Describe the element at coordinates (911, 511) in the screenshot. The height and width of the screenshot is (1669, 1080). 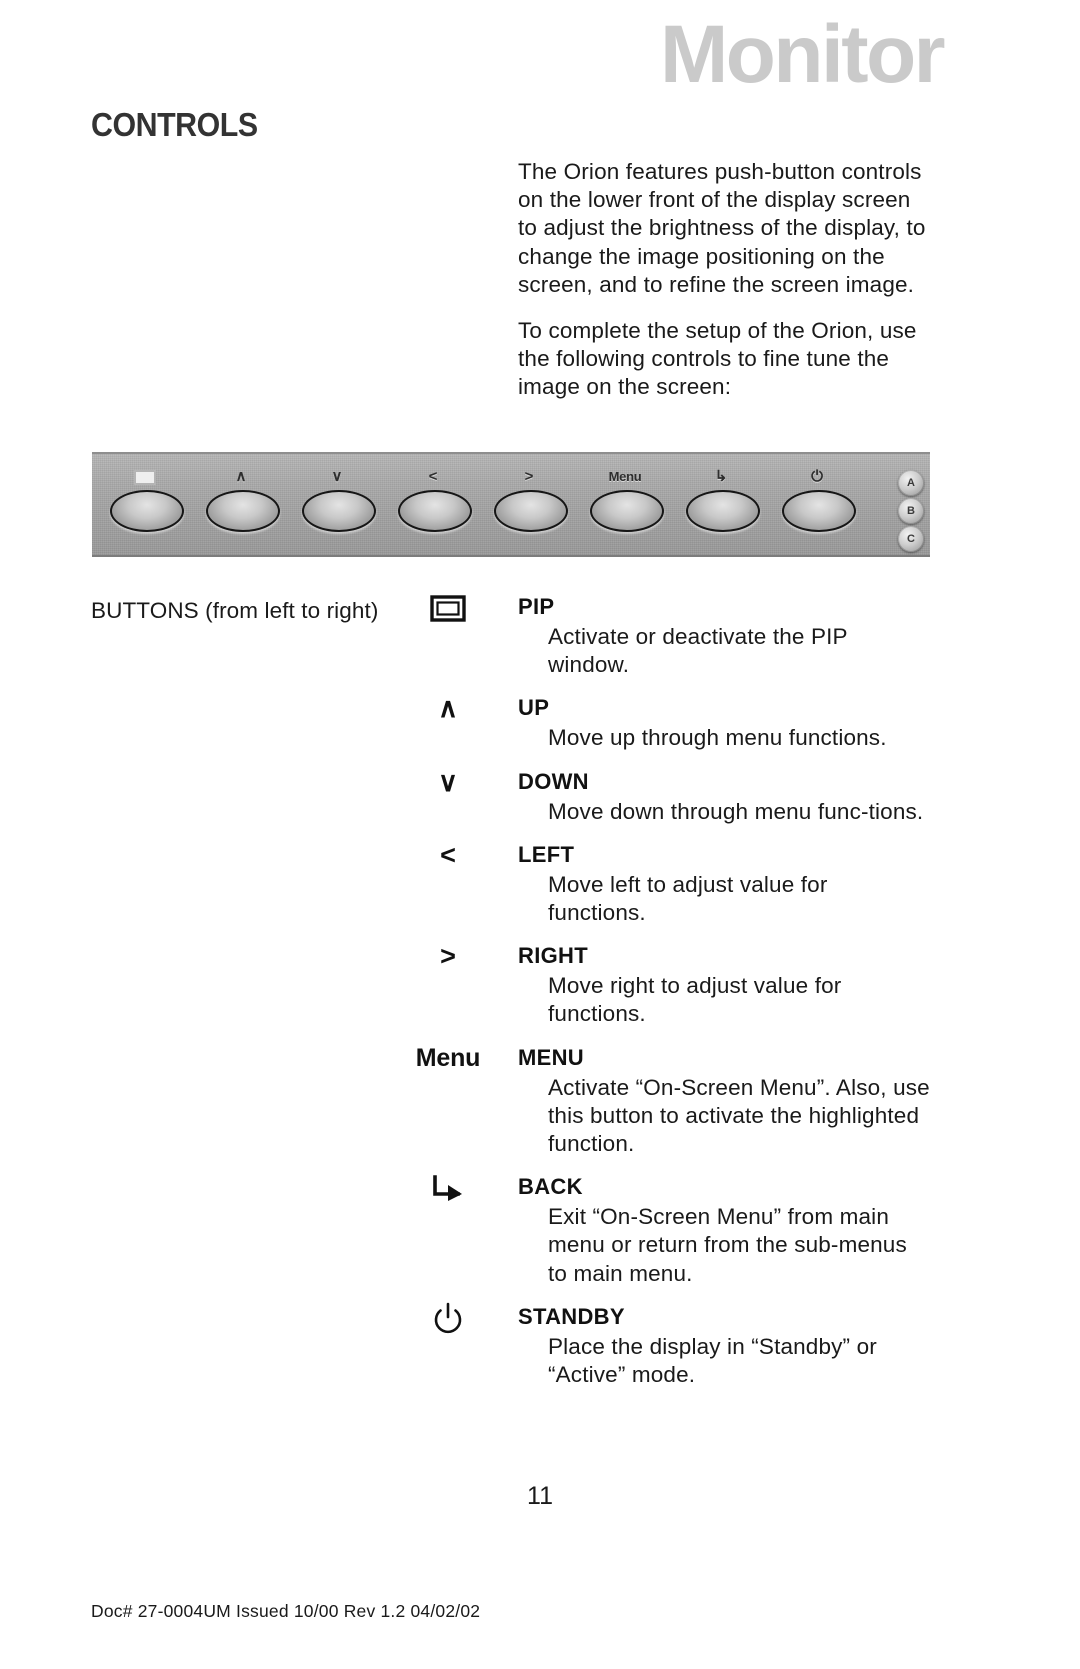
I see `panel-led-b: B` at that location.